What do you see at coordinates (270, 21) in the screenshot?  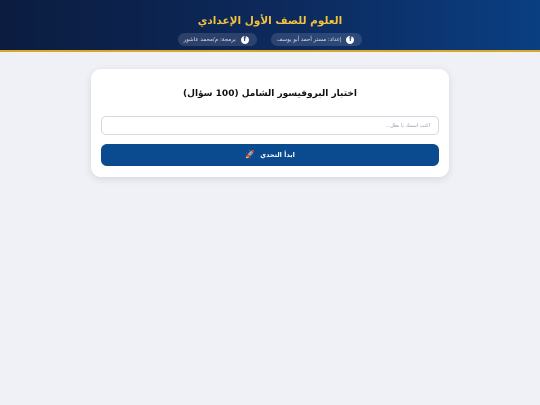 I see `header-title: العلوم للصف الأول الإعدادي` at bounding box center [270, 21].